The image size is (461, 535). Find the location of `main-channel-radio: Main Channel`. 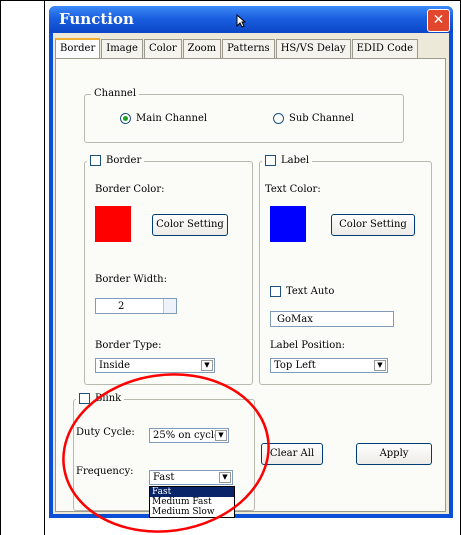

main-channel-radio: Main Channel is located at coordinates (163, 118).